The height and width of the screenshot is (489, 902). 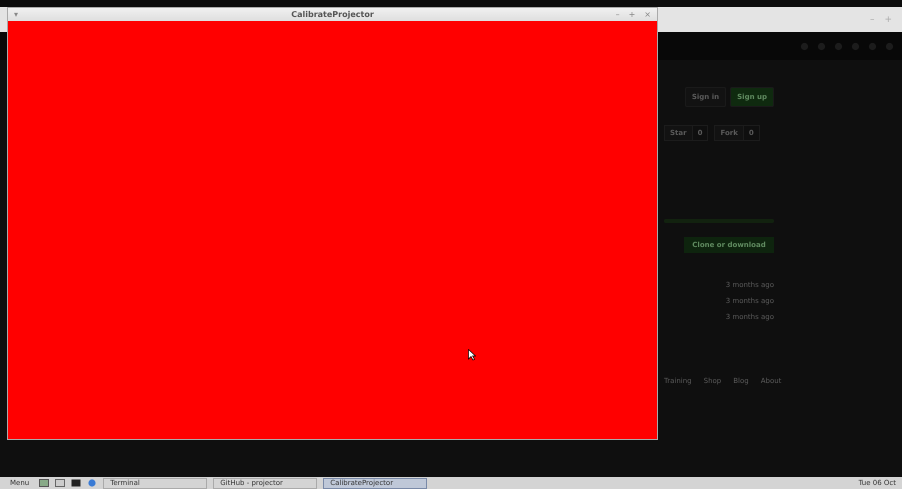 What do you see at coordinates (472, 355) in the screenshot?
I see `mouse-cursor-icon` at bounding box center [472, 355].